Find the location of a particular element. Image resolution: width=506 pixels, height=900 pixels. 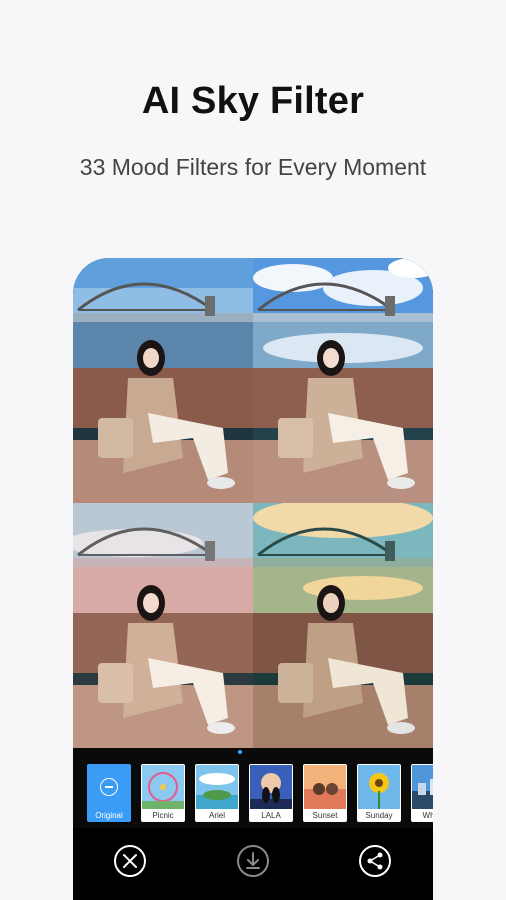

photo-original is located at coordinates (163, 380).